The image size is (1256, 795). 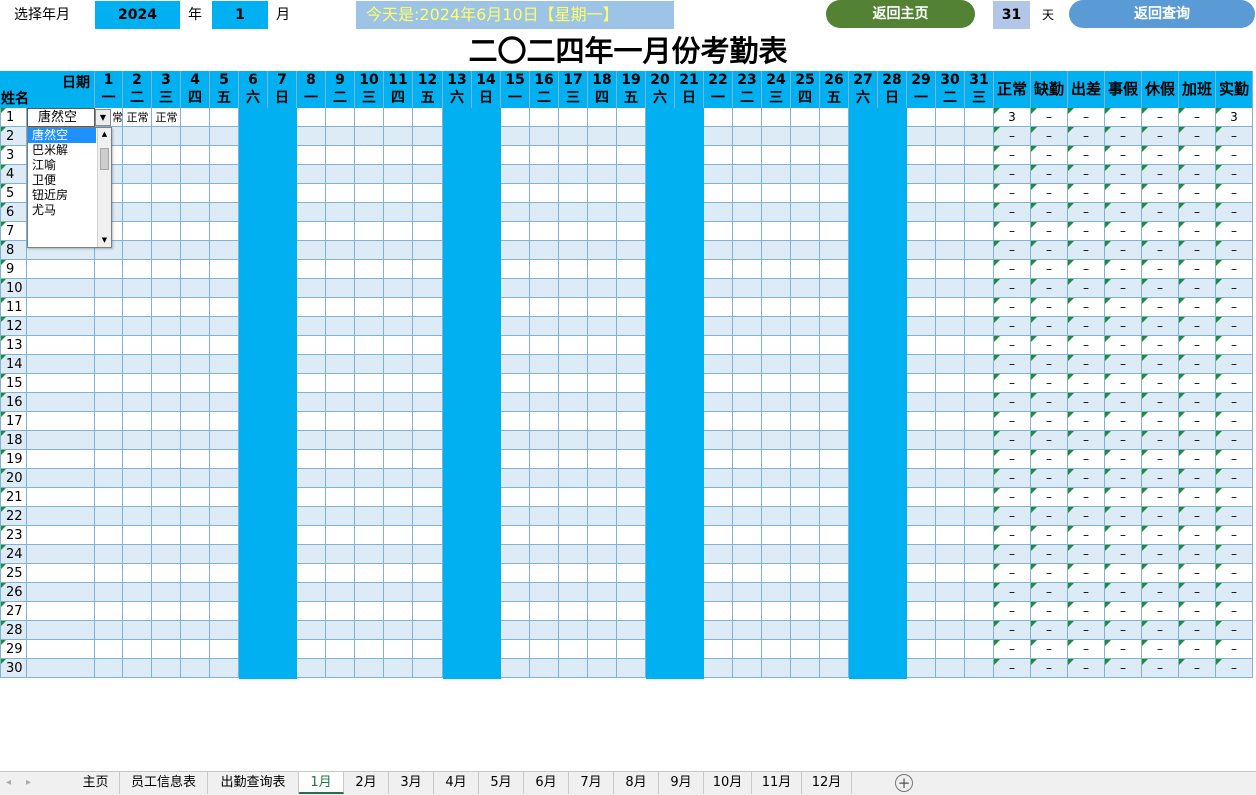 I want to click on name-dropdown-list: 唐然空 巴米解 江喻 卫便 钮近房 尤马 ▲ ▼, so click(x=69, y=187).